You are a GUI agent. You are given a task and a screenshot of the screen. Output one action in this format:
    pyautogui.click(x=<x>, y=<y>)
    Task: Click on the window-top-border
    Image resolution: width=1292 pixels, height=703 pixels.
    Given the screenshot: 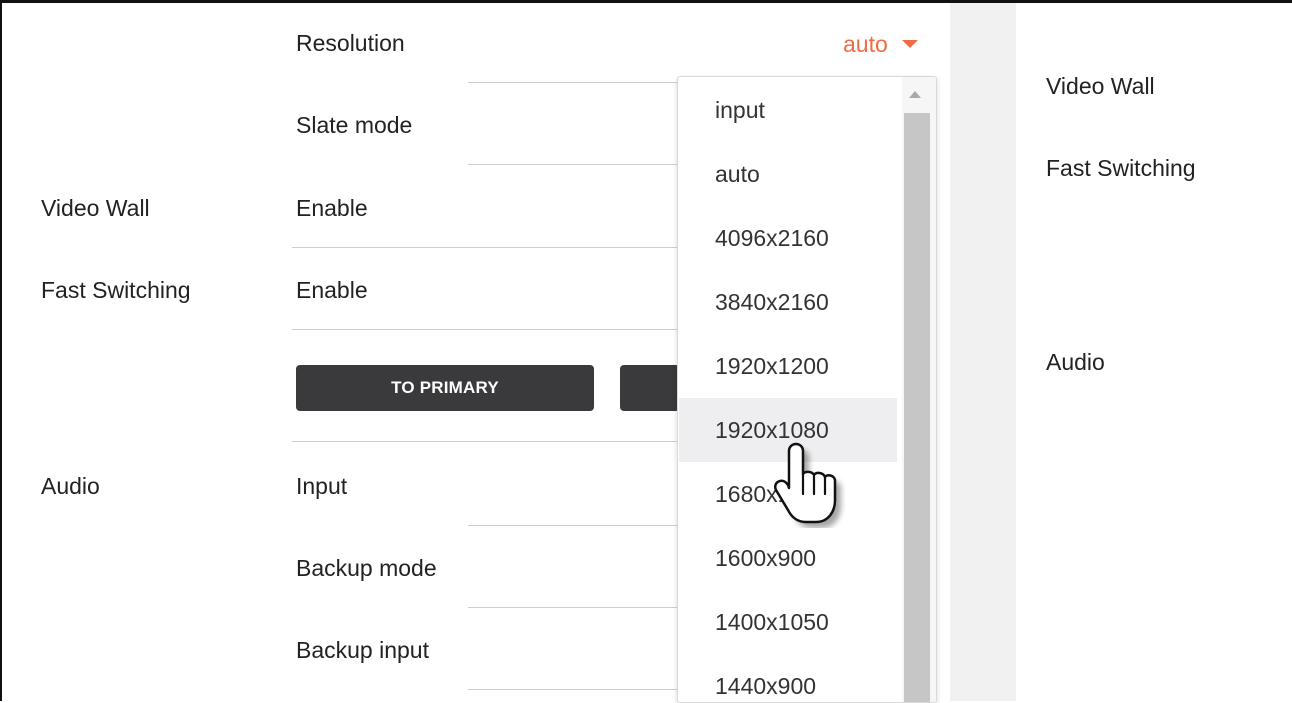 What is the action you would take?
    pyautogui.click(x=646, y=1)
    